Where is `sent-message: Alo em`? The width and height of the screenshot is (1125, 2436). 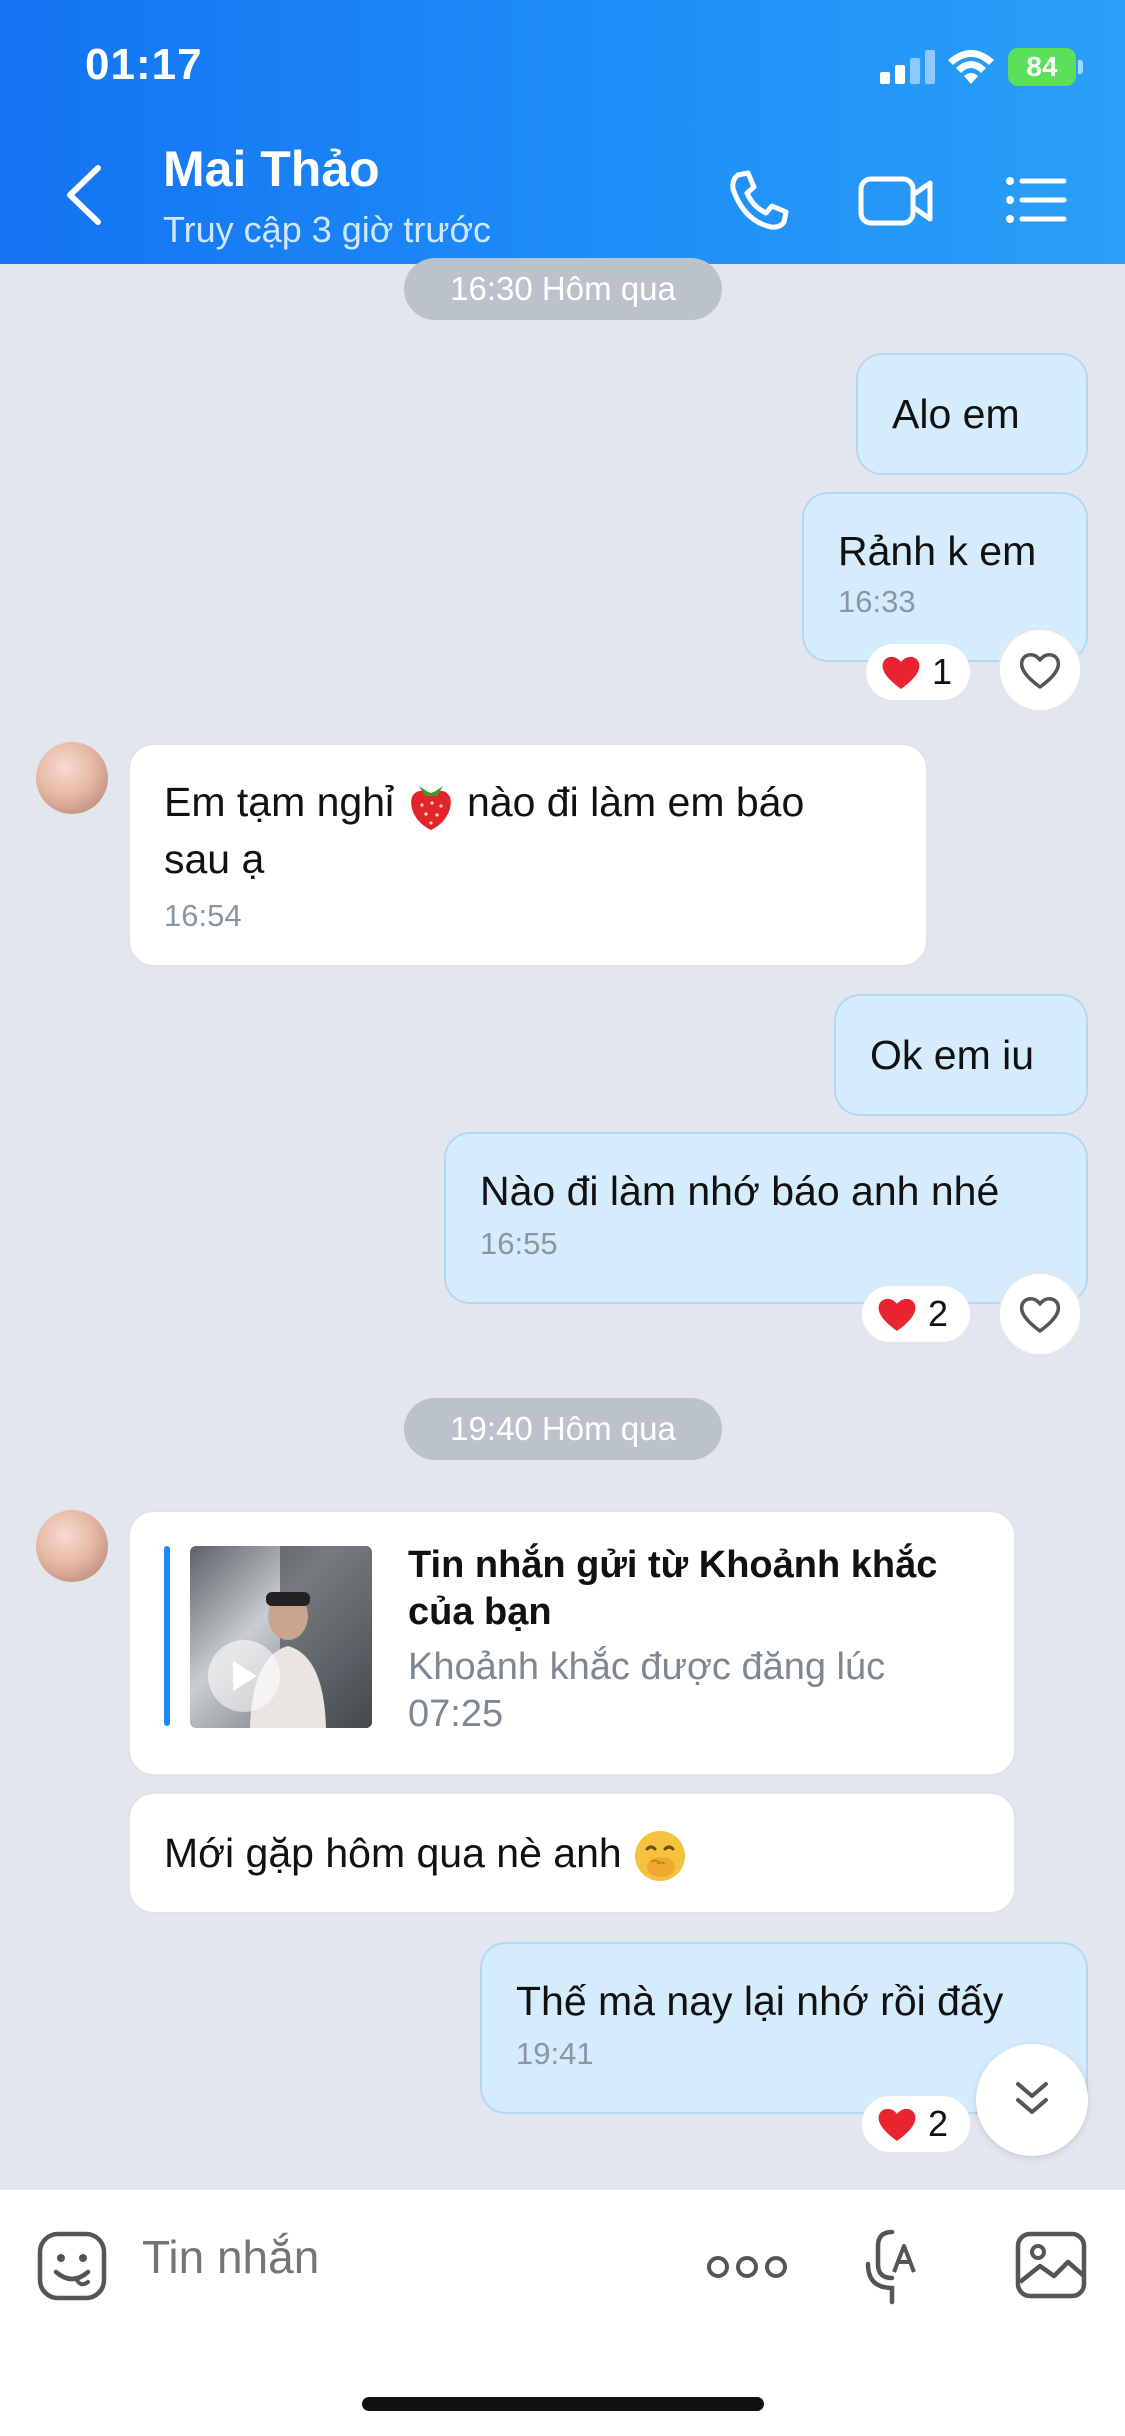
sent-message: Alo em is located at coordinates (972, 414).